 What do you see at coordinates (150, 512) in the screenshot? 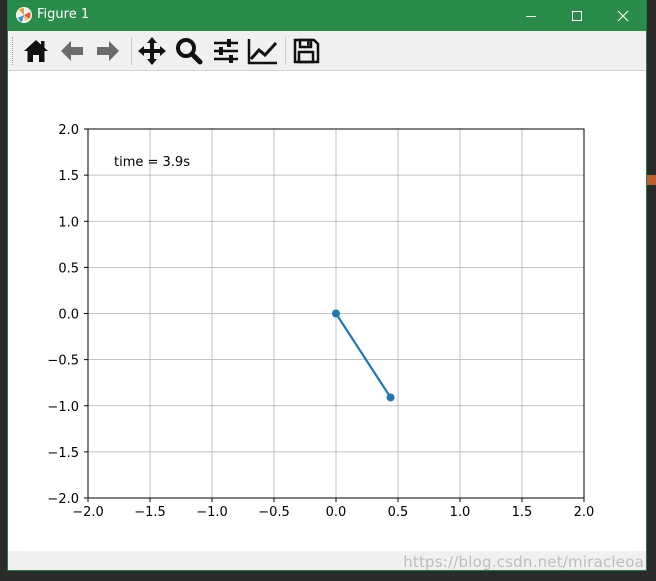
I see `x-tick-label: −1.5` at bounding box center [150, 512].